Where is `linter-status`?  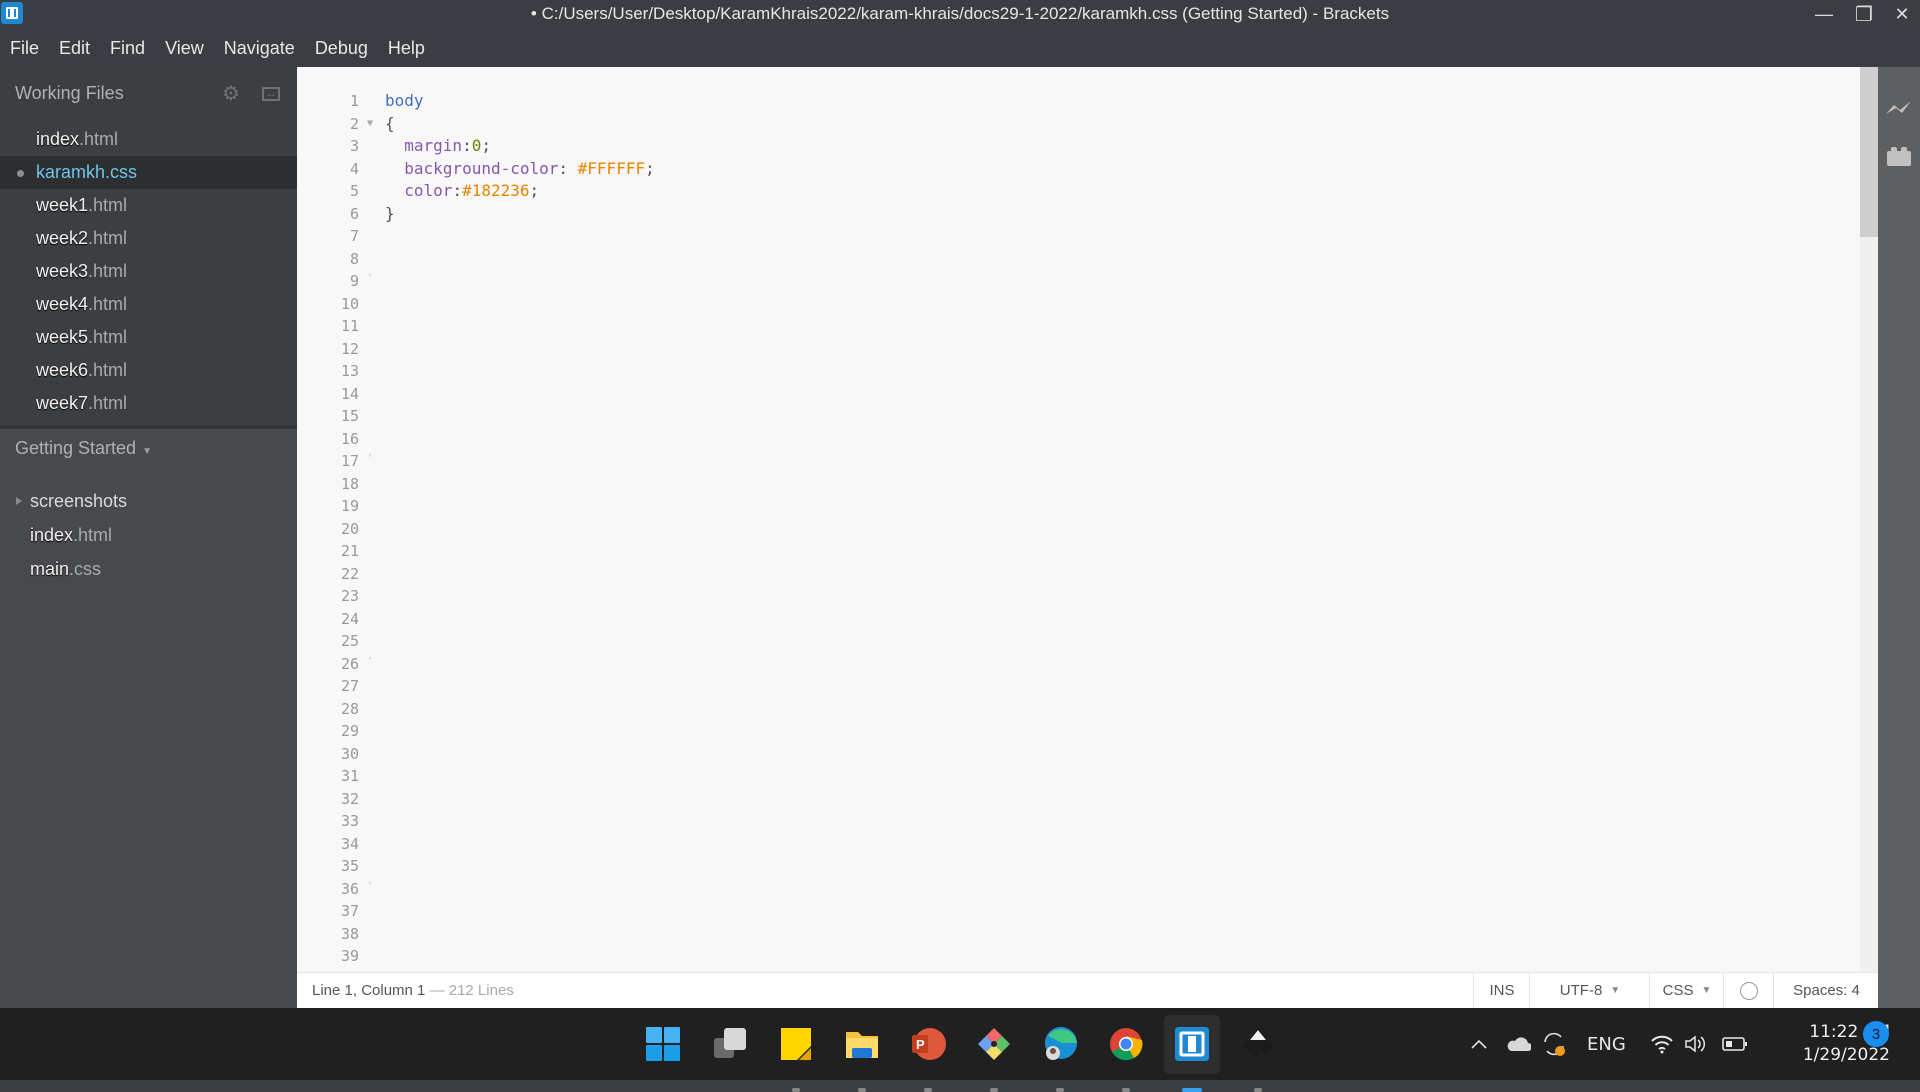 linter-status is located at coordinates (1748, 990).